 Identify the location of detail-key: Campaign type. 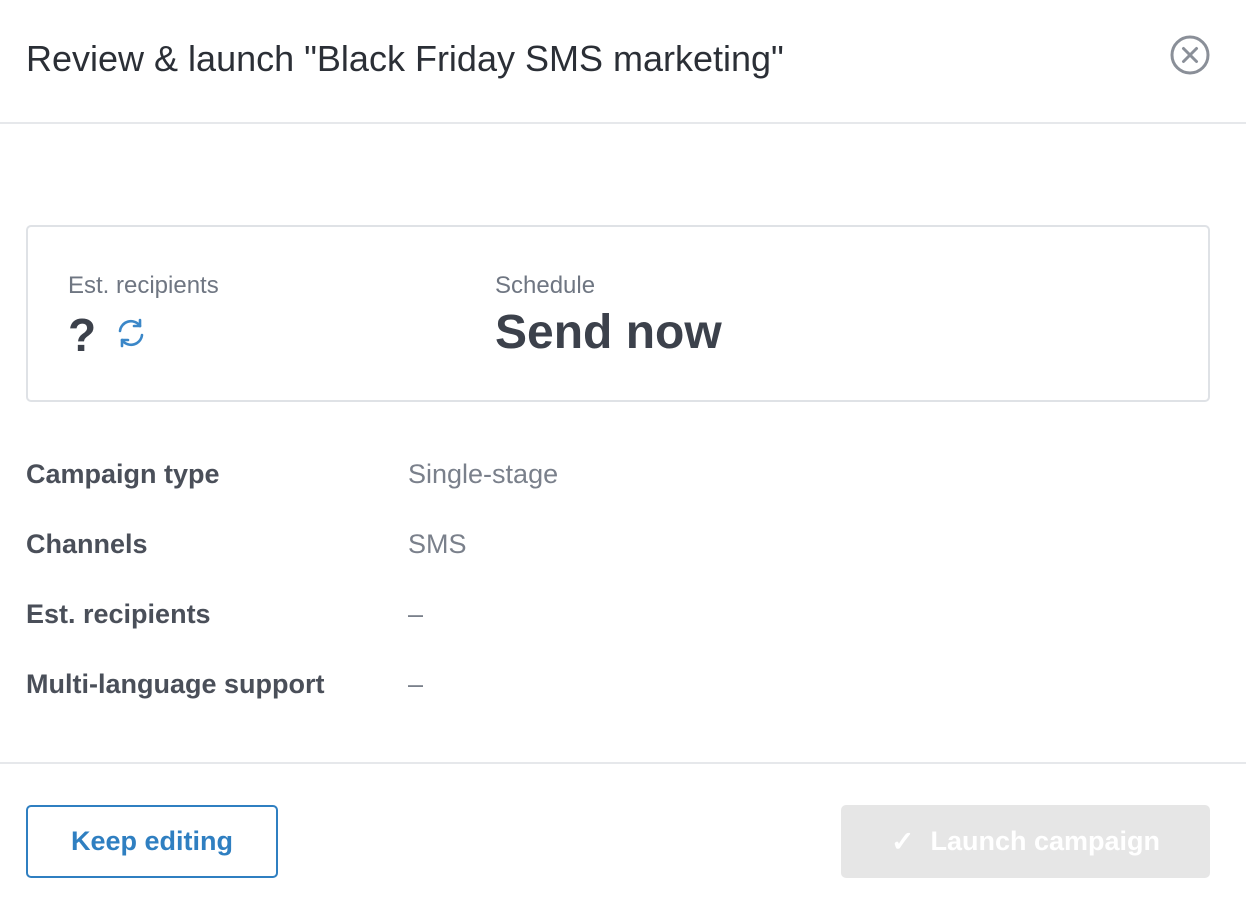
(123, 474).